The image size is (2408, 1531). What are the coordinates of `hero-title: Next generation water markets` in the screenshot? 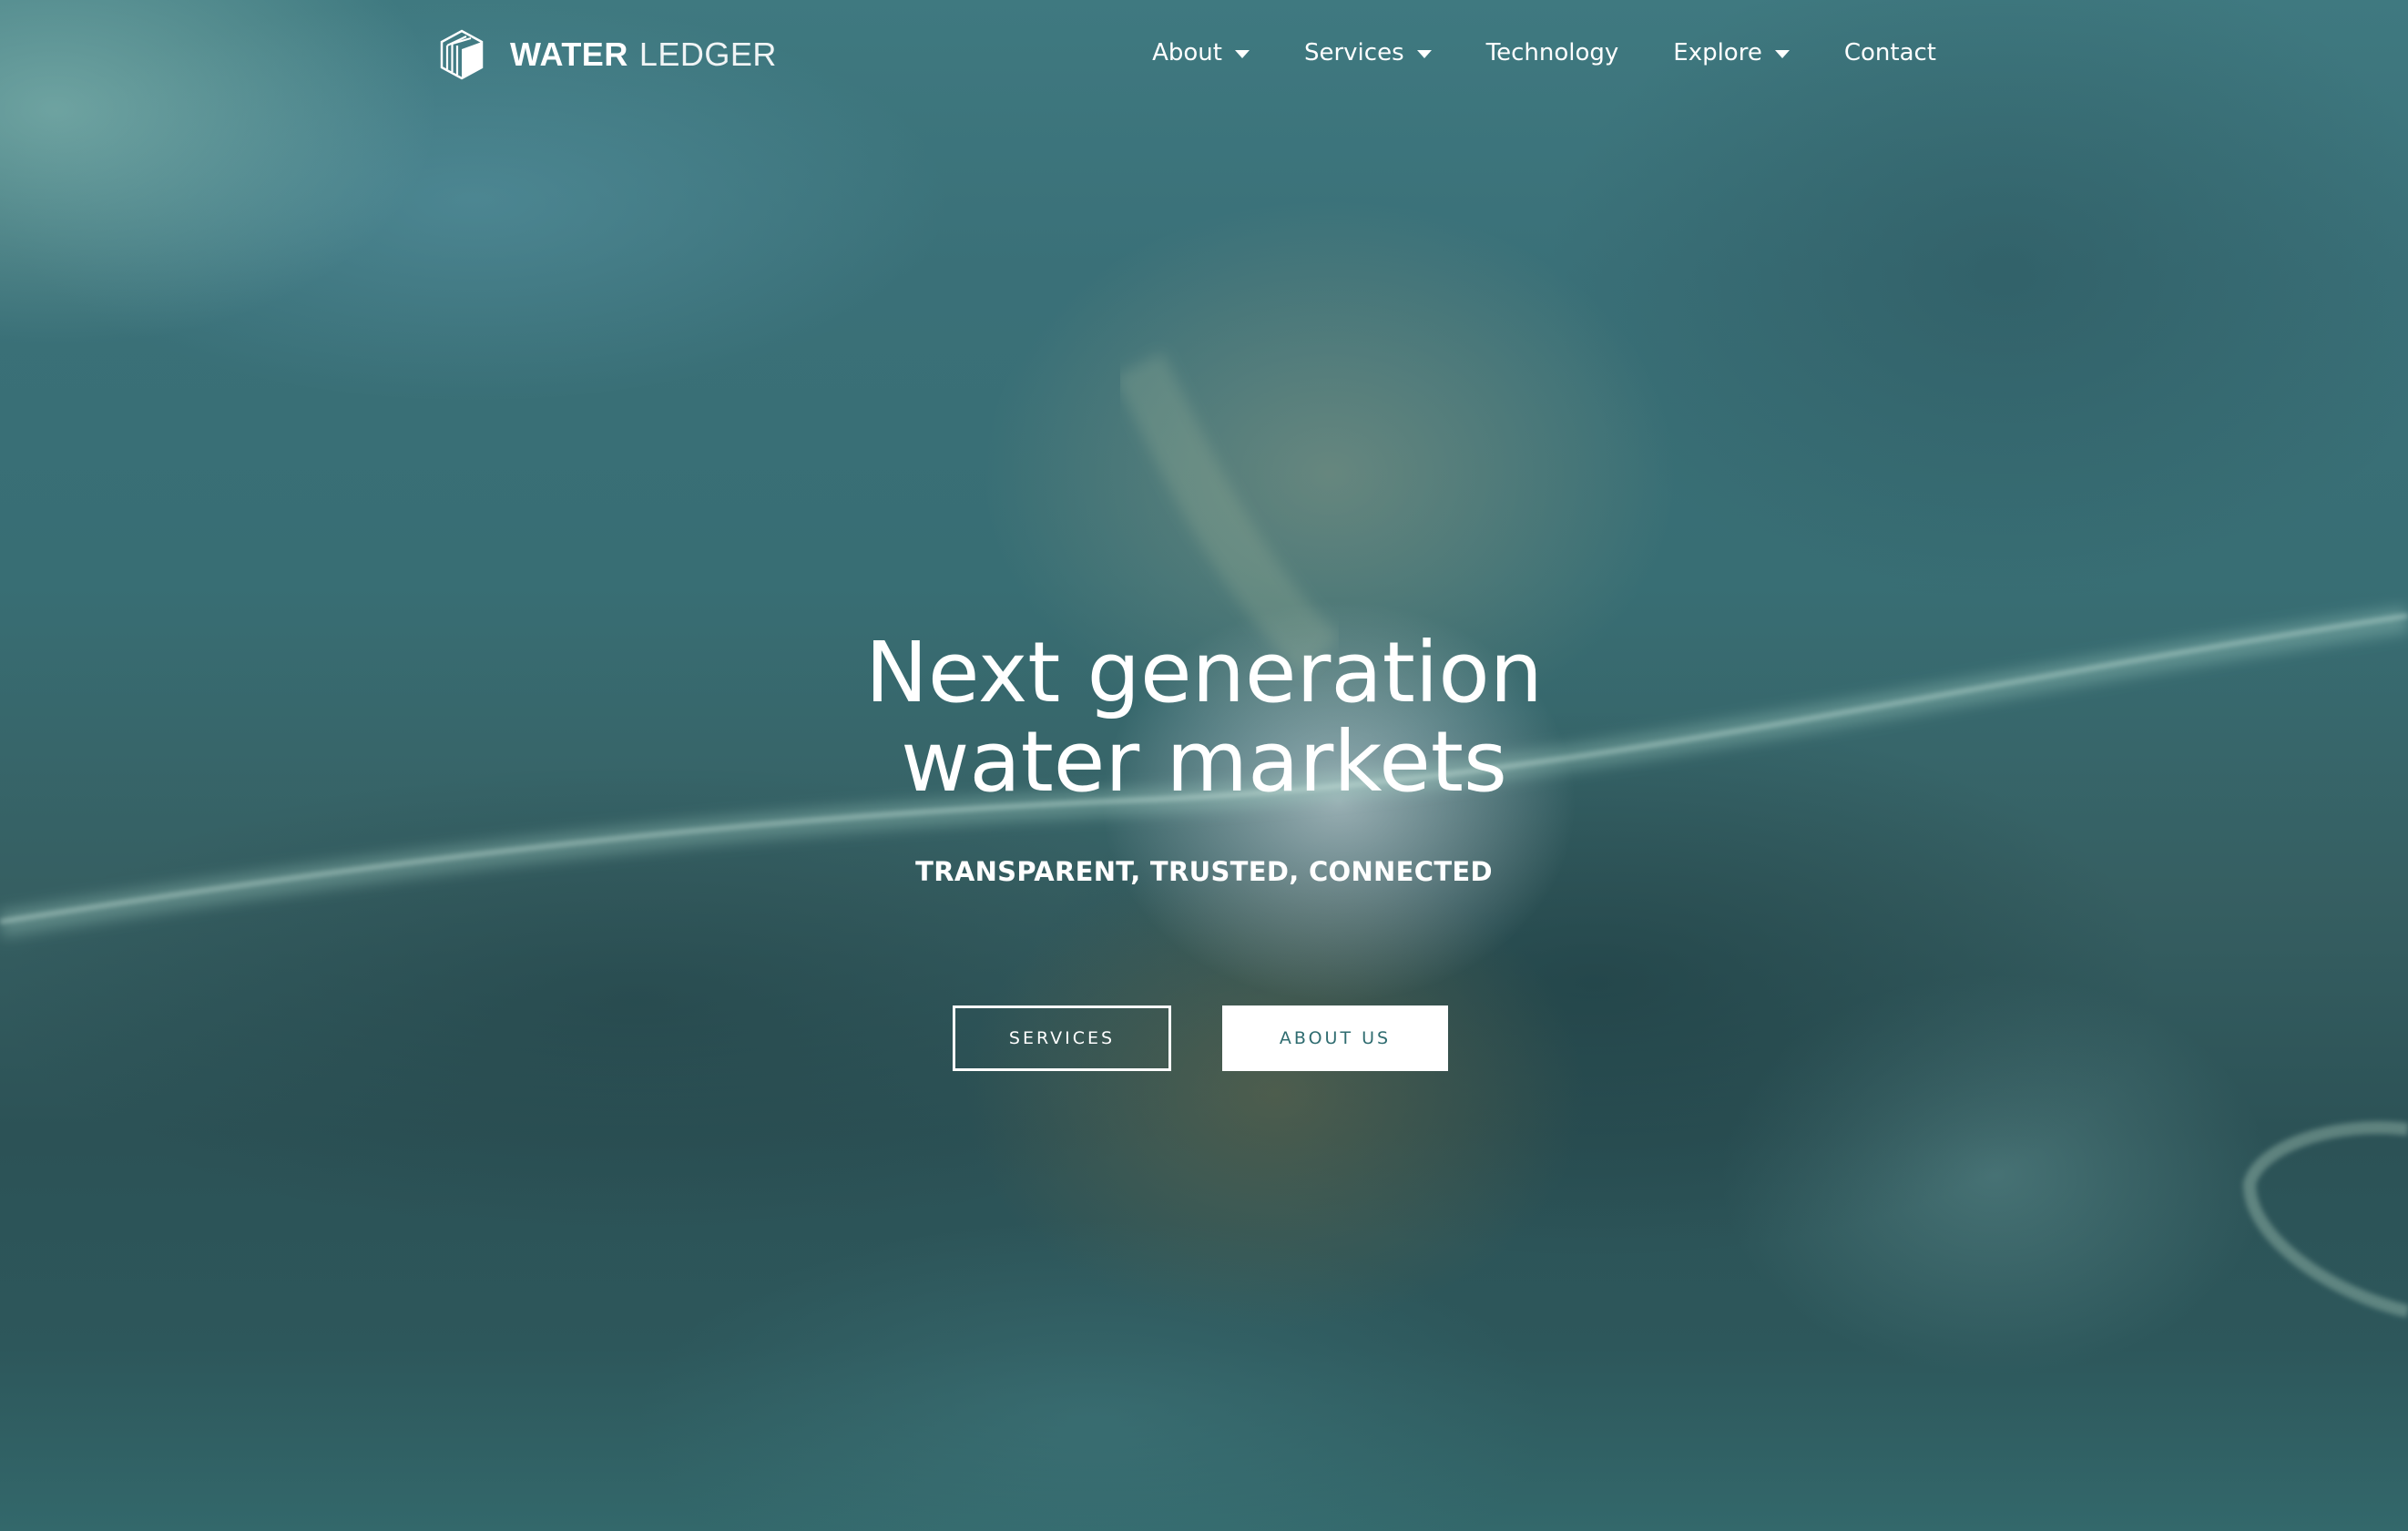 It's located at (1204, 717).